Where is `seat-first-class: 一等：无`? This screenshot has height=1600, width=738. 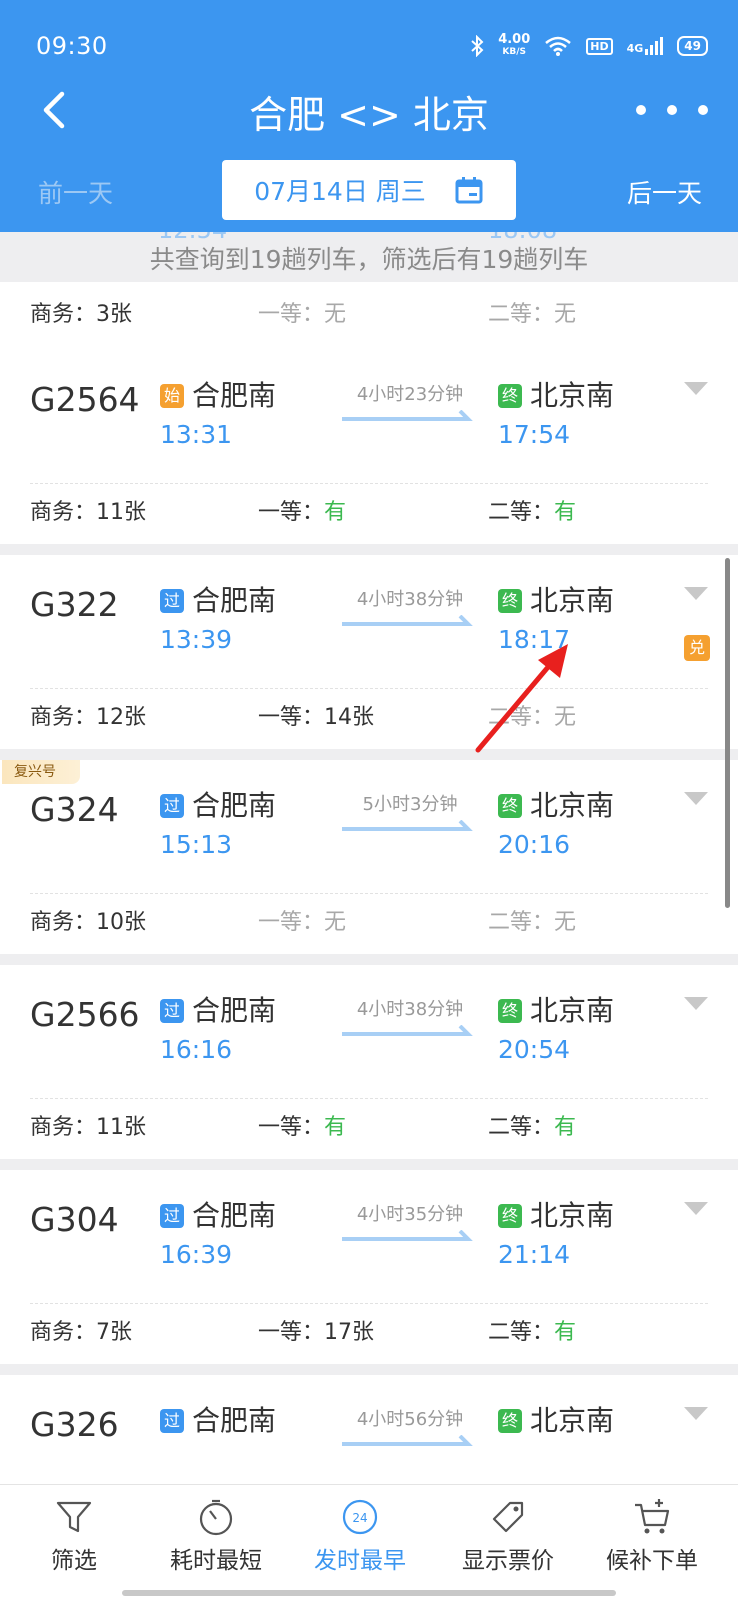 seat-first-class: 一等：无 is located at coordinates (302, 314).